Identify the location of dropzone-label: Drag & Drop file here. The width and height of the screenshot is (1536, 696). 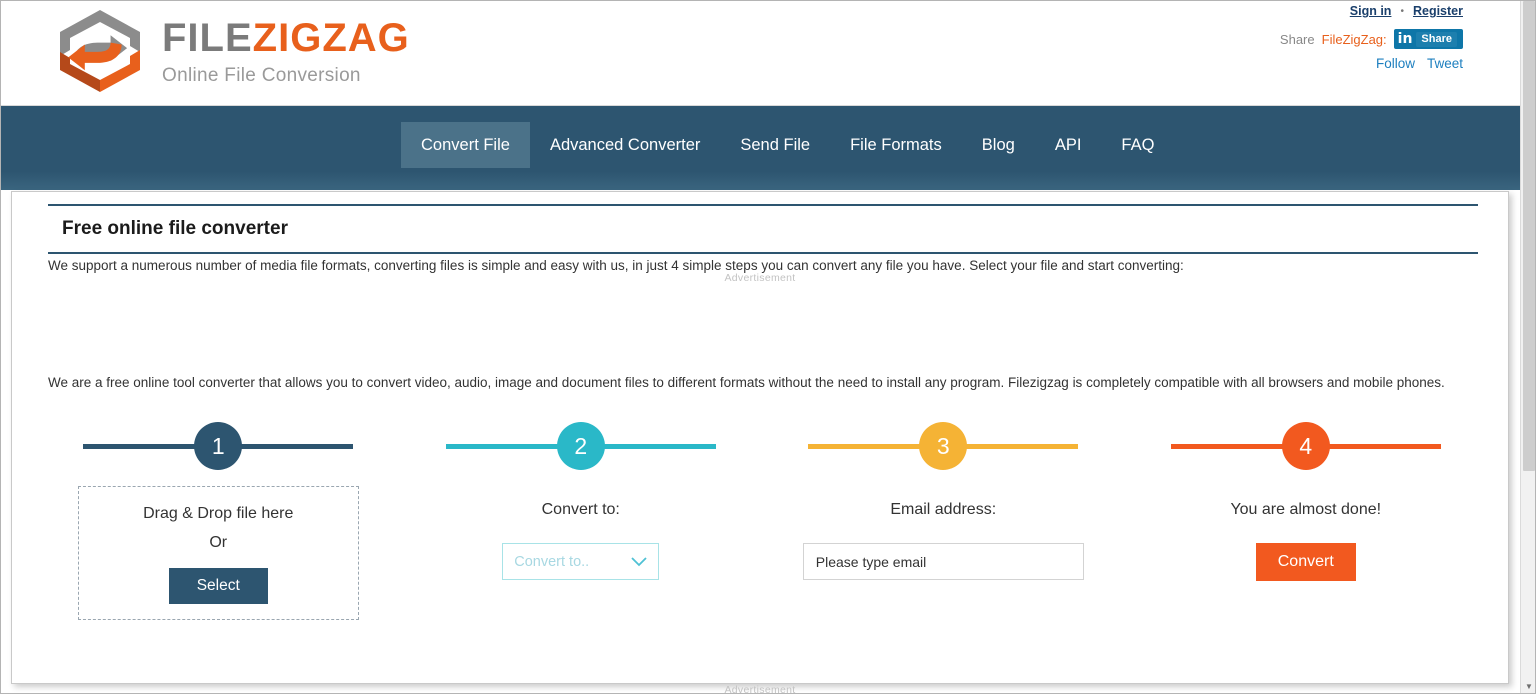
(218, 513).